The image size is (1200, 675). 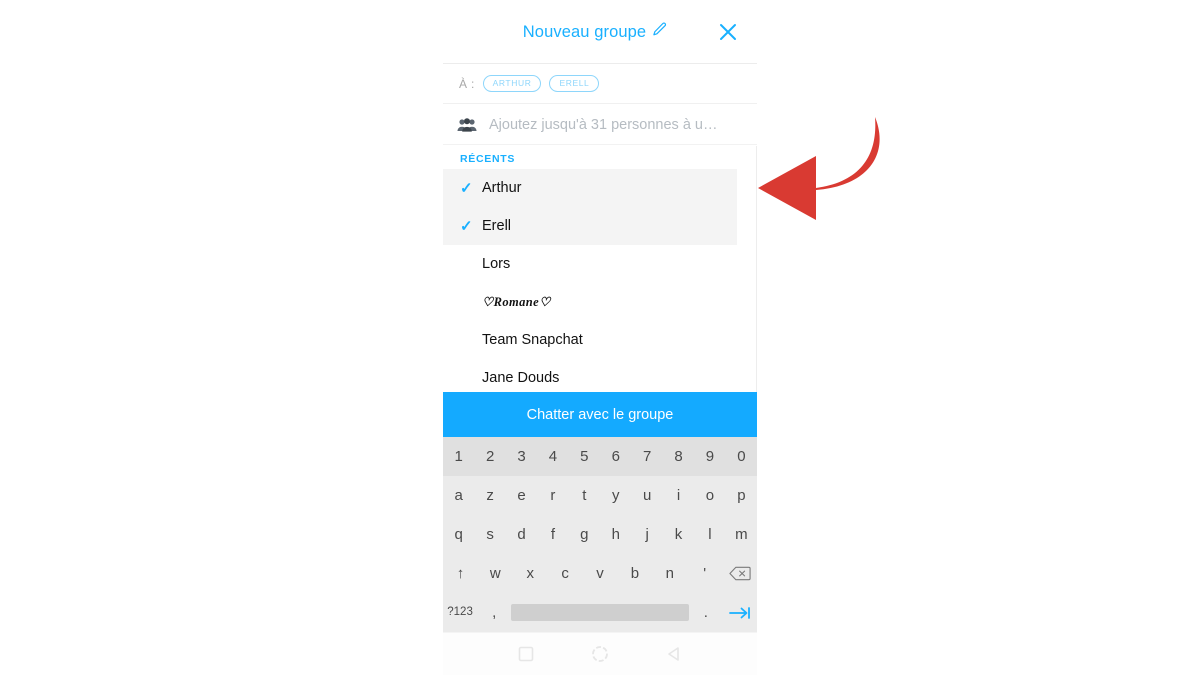 What do you see at coordinates (741, 534) in the screenshot?
I see `key-m: m` at bounding box center [741, 534].